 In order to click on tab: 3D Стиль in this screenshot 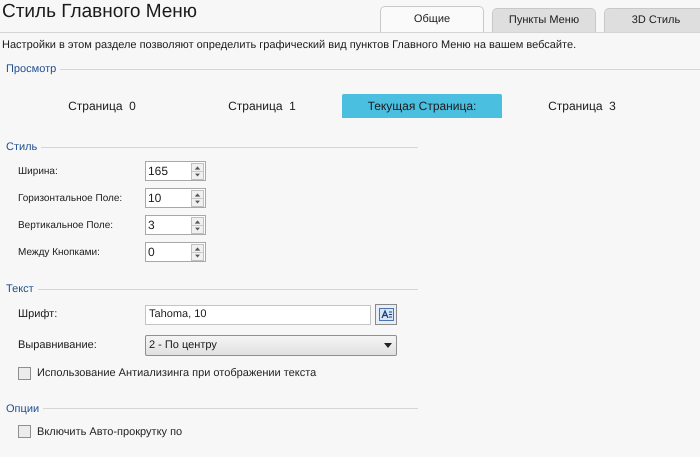, I will do `click(652, 20)`.